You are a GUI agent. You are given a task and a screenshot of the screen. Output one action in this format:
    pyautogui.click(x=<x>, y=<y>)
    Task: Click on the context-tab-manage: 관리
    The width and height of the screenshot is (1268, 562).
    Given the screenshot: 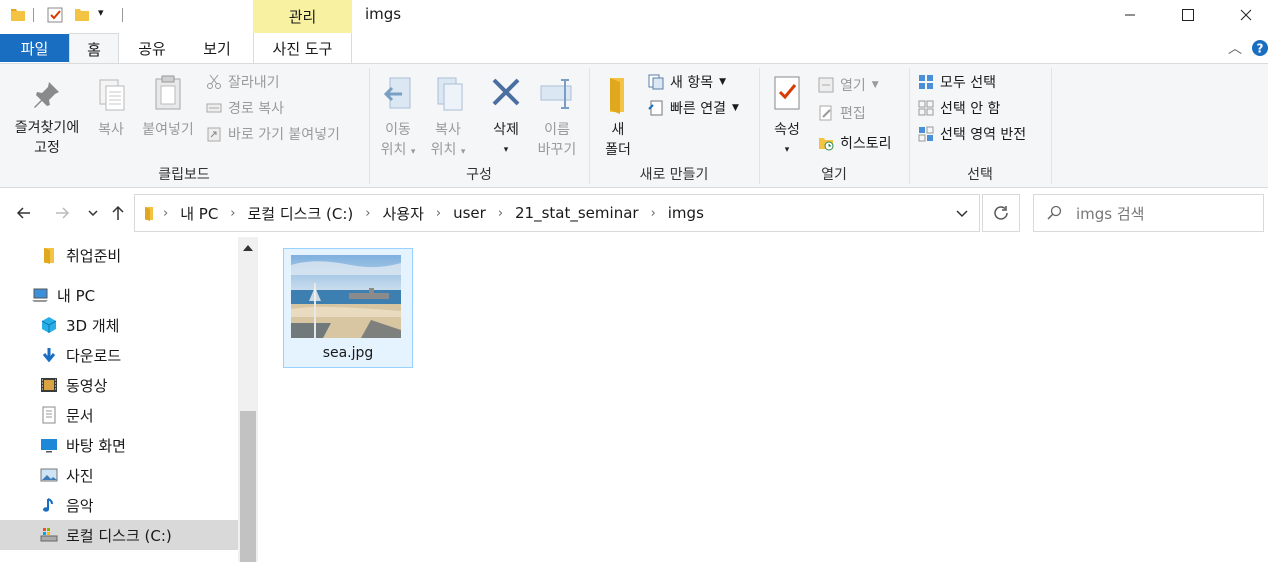 What is the action you would take?
    pyautogui.click(x=302, y=16)
    